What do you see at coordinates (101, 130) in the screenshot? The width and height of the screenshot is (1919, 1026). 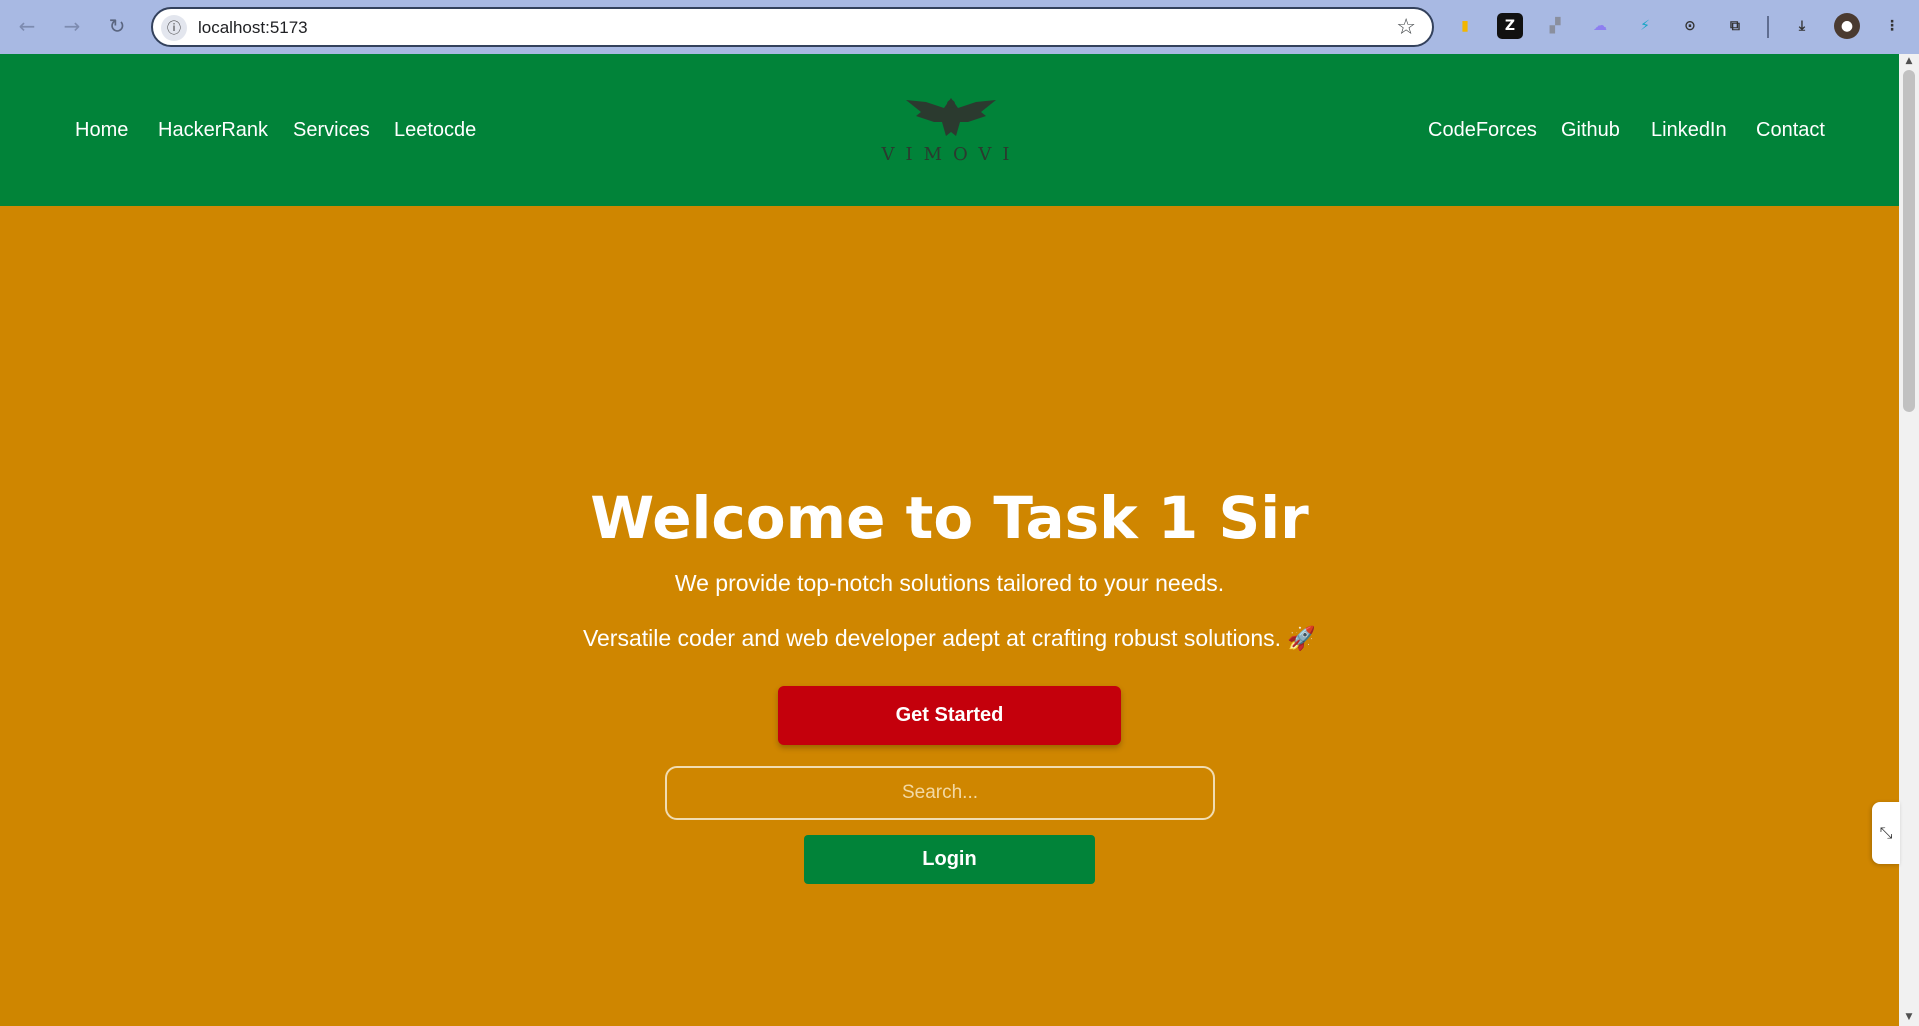 I see `nav-home: Home` at bounding box center [101, 130].